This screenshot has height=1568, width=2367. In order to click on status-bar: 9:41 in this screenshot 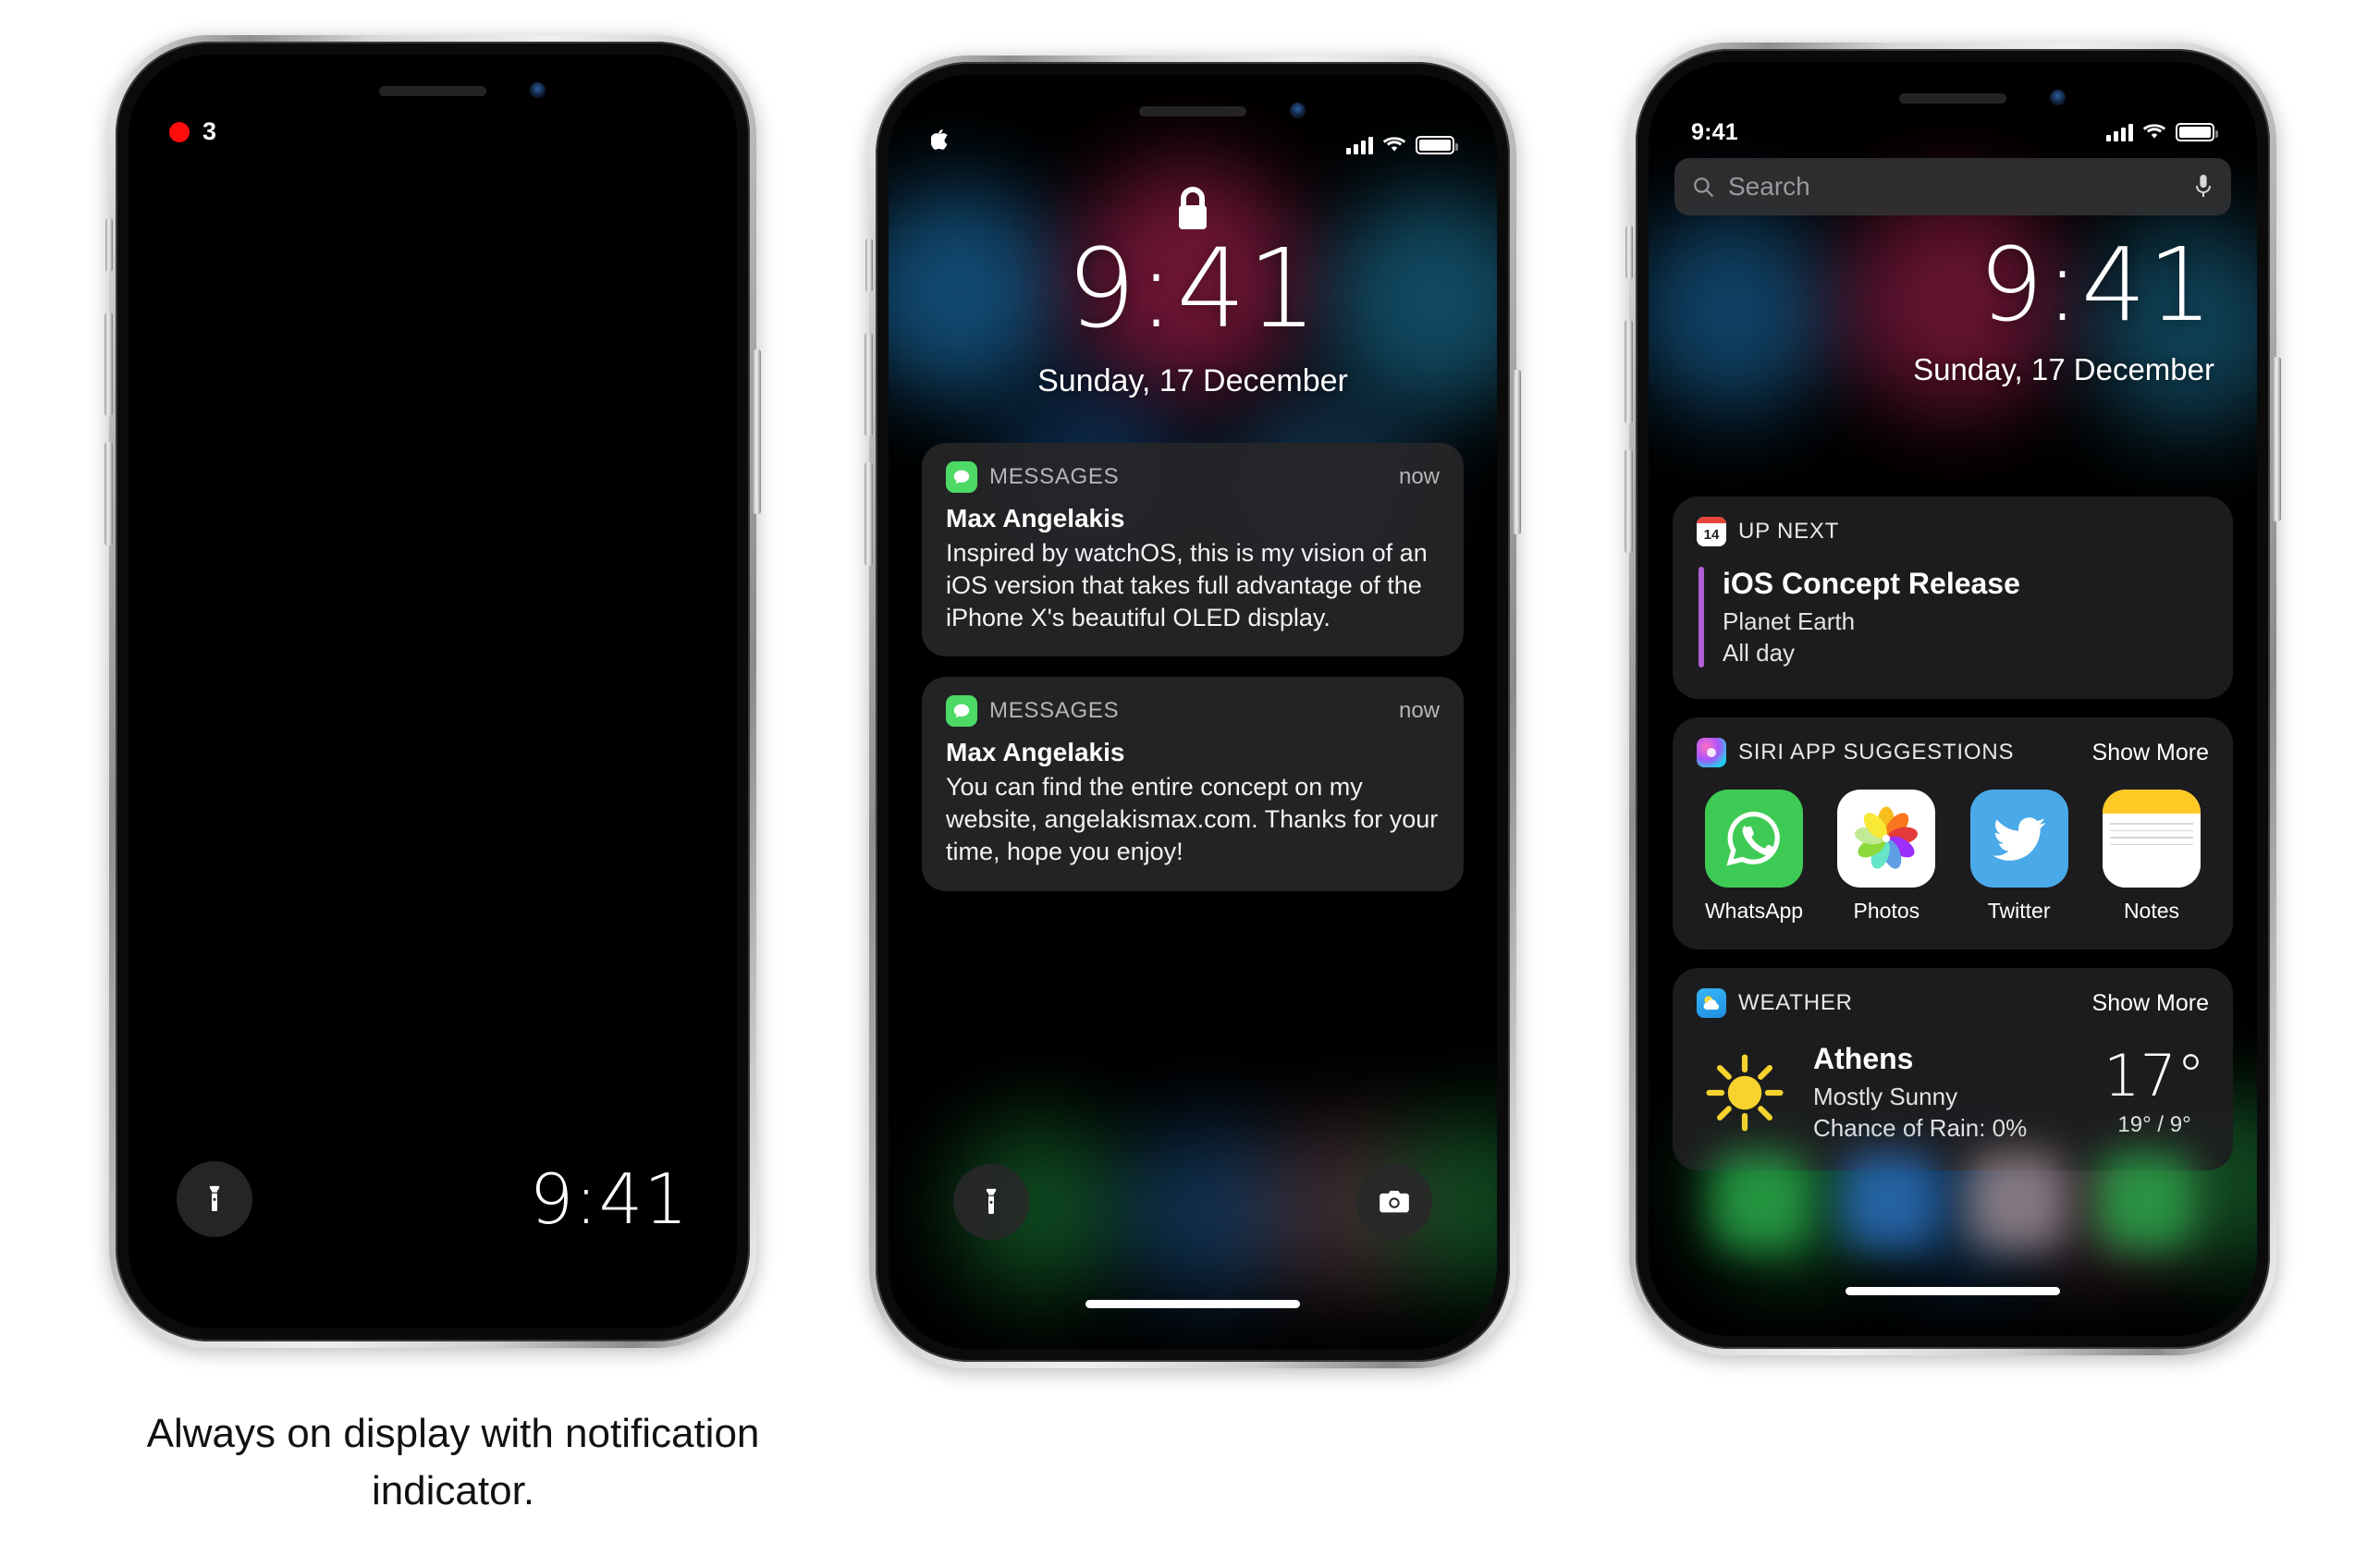, I will do `click(1953, 133)`.